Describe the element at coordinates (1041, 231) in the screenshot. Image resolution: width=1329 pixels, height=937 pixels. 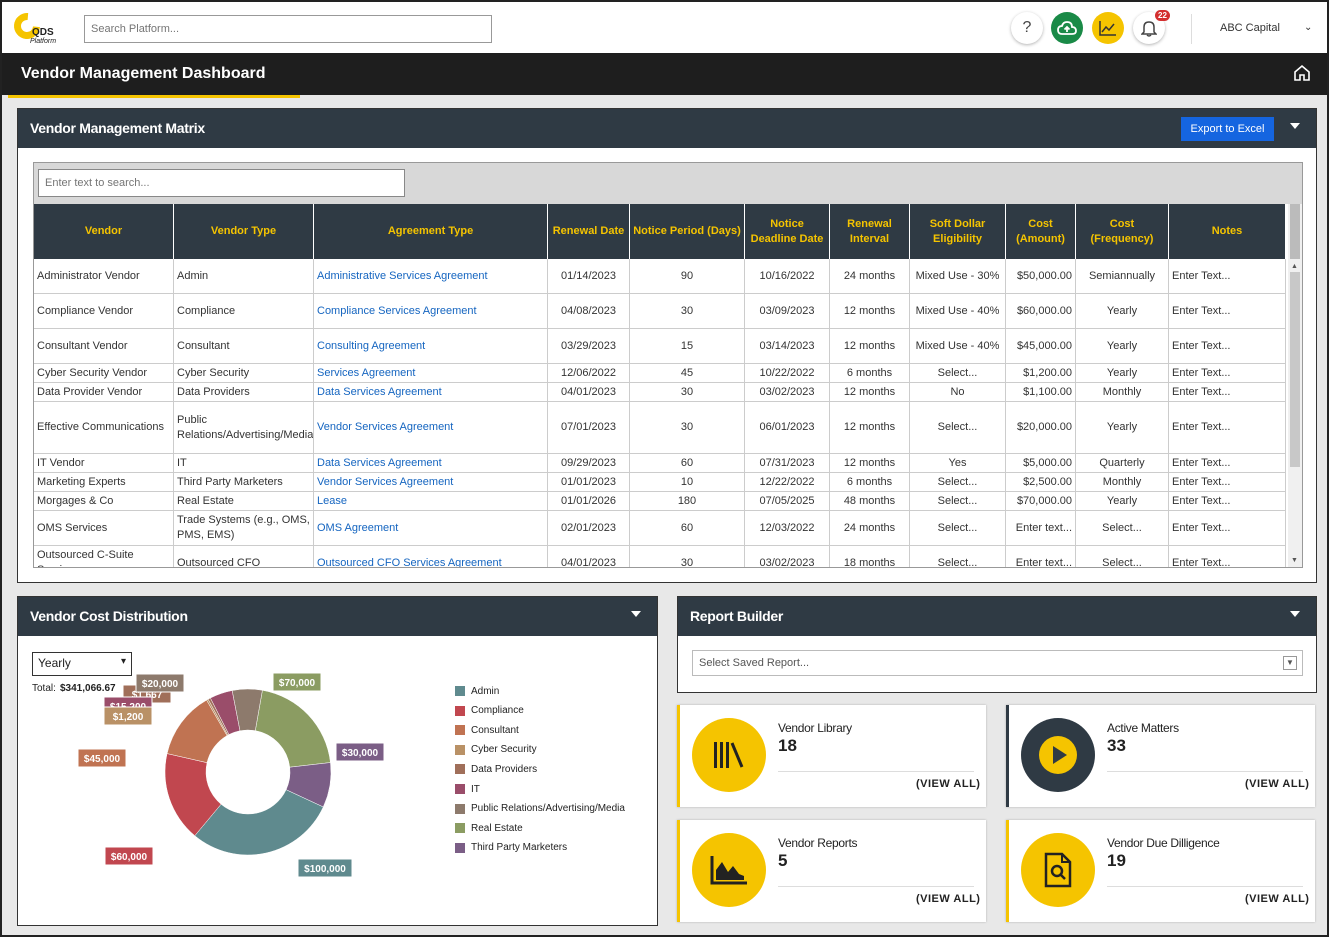
I see `column-header: Cost (Amount)` at that location.